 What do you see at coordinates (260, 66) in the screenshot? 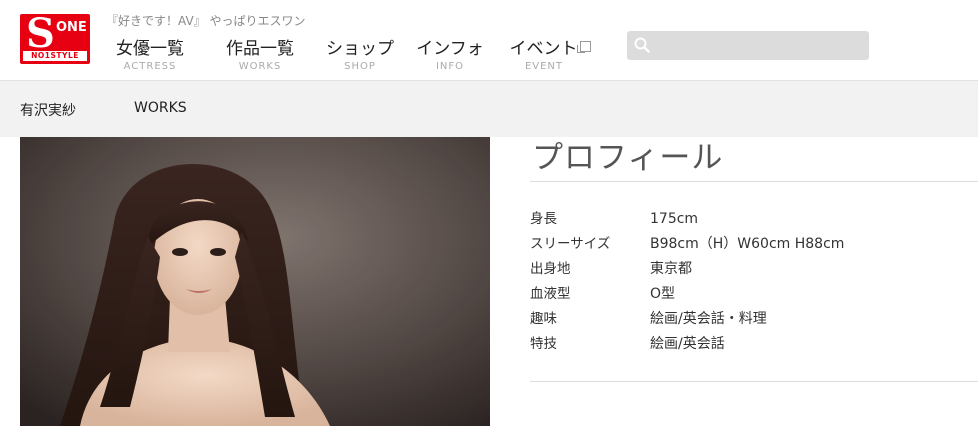
I see `nav-sublabel: WORKS` at bounding box center [260, 66].